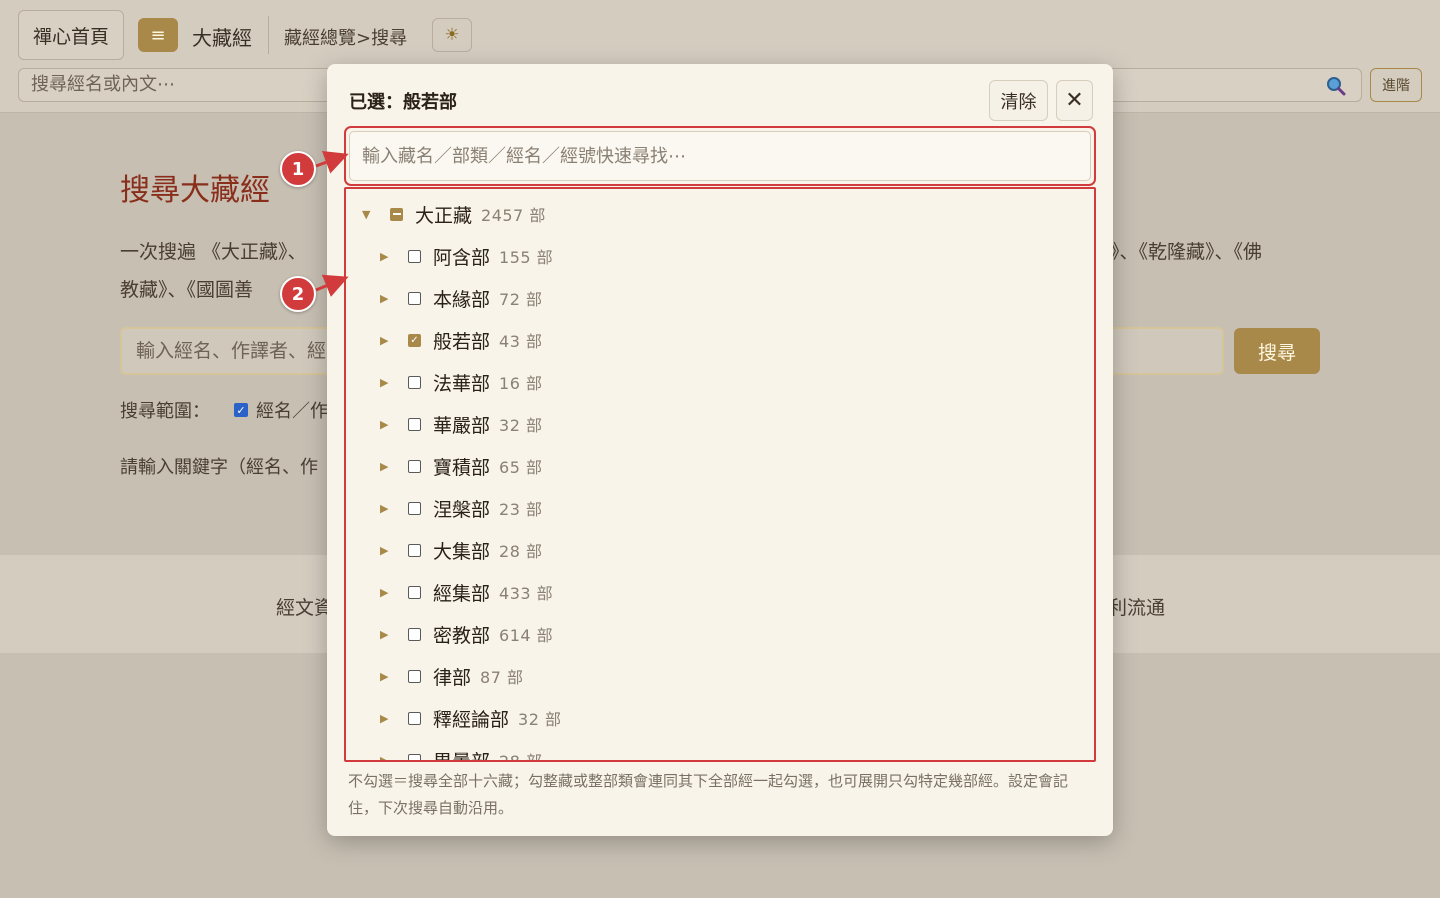  I want to click on tree-item: ▶ 毘曇部 28 部, so click(461, 750).